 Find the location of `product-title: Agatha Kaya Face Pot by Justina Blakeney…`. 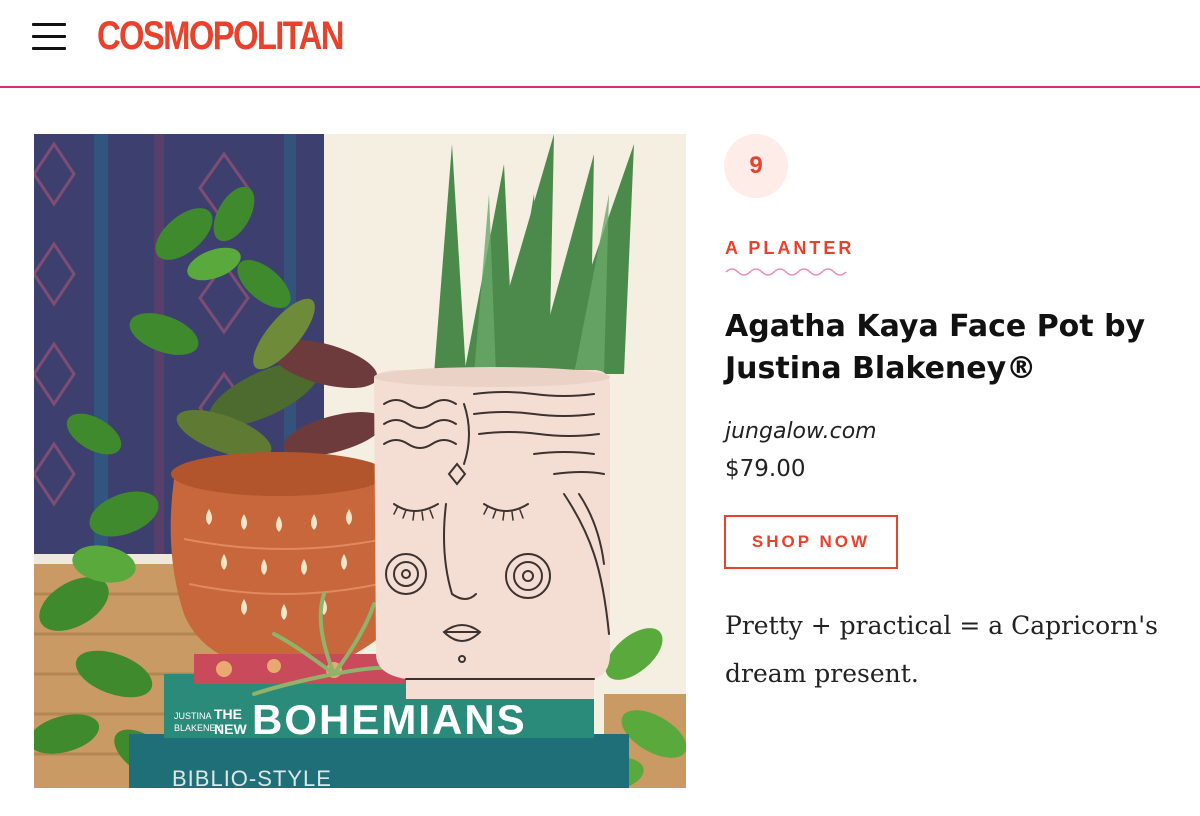

product-title: Agatha Kaya Face Pot by Justina Blakeney… is located at coordinates (935, 347).